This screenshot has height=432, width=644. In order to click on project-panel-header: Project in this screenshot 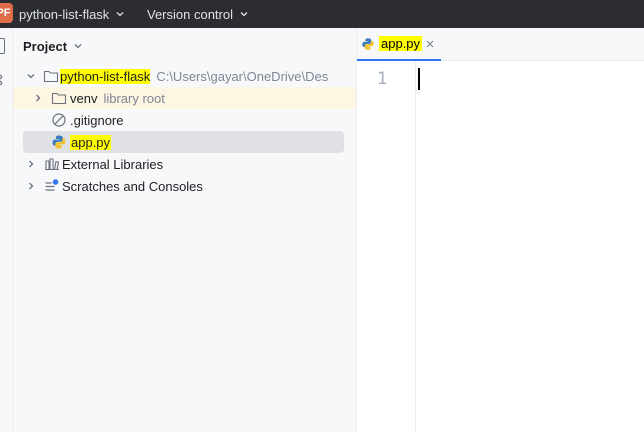, I will do `click(53, 46)`.